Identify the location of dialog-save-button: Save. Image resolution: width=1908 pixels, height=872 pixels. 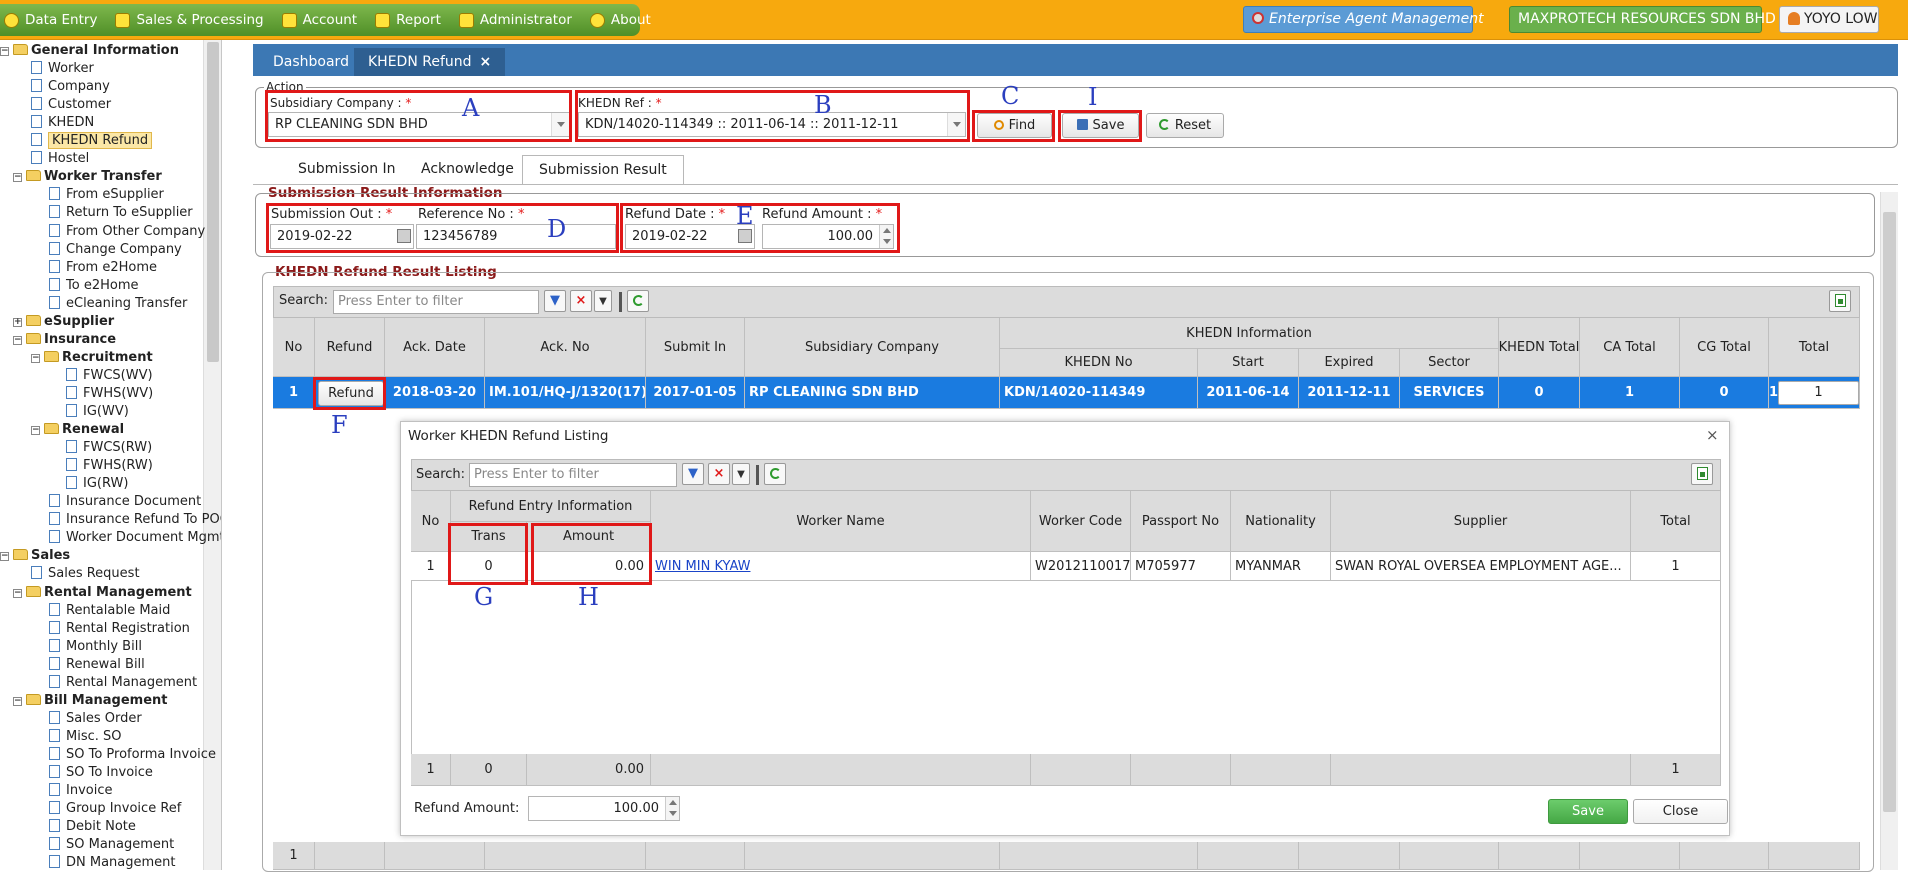
(1588, 811).